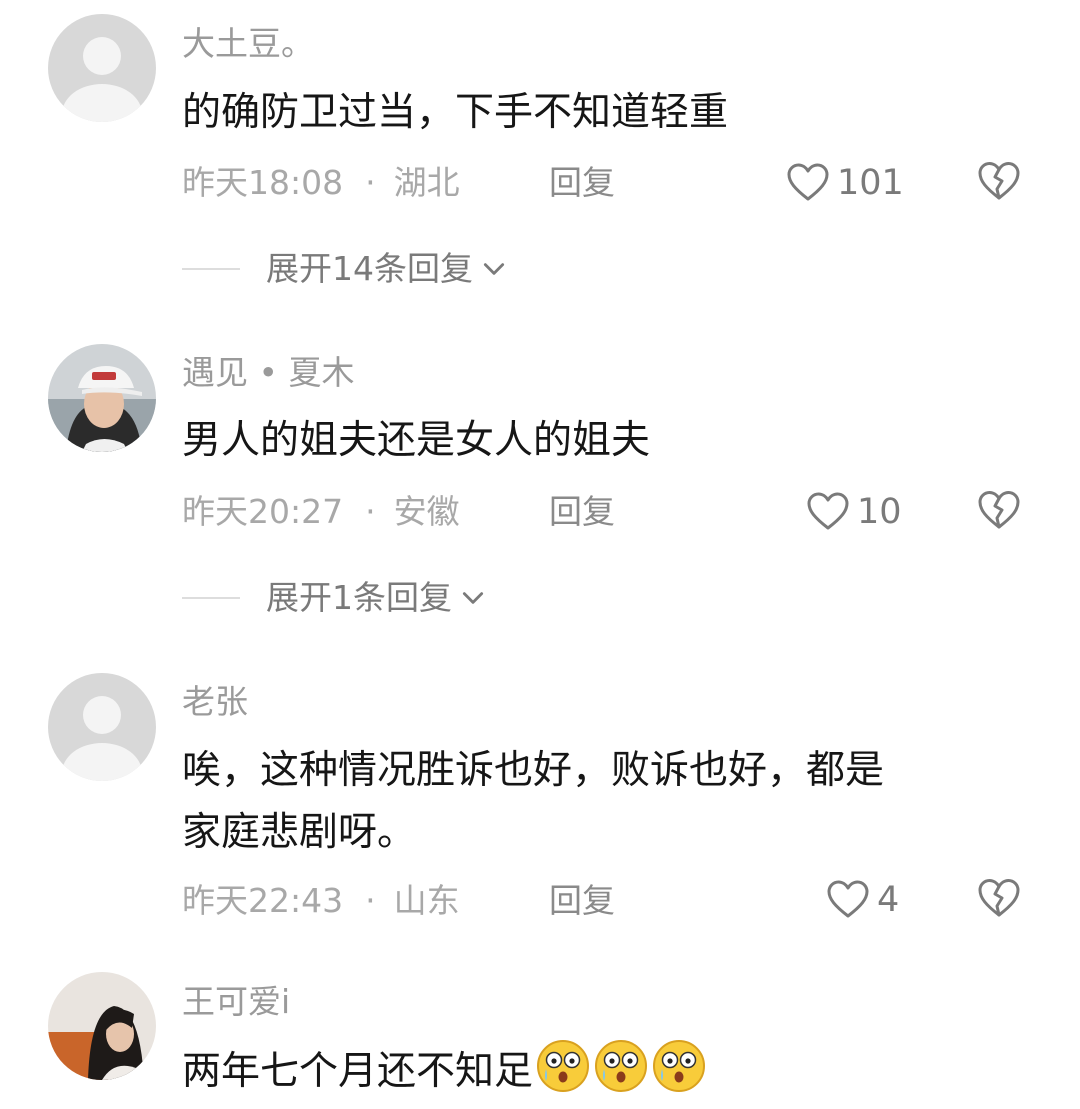 The width and height of the screenshot is (1080, 1109). I want to click on comment-text: 两年七个月还不知足, so click(444, 1070).